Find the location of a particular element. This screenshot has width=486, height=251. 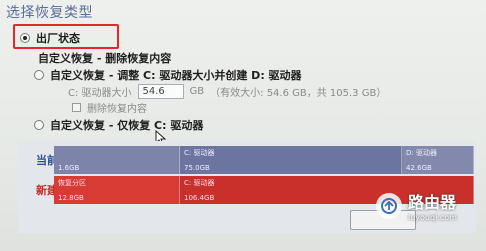

watermark-main: 路由器 is located at coordinates (432, 202).